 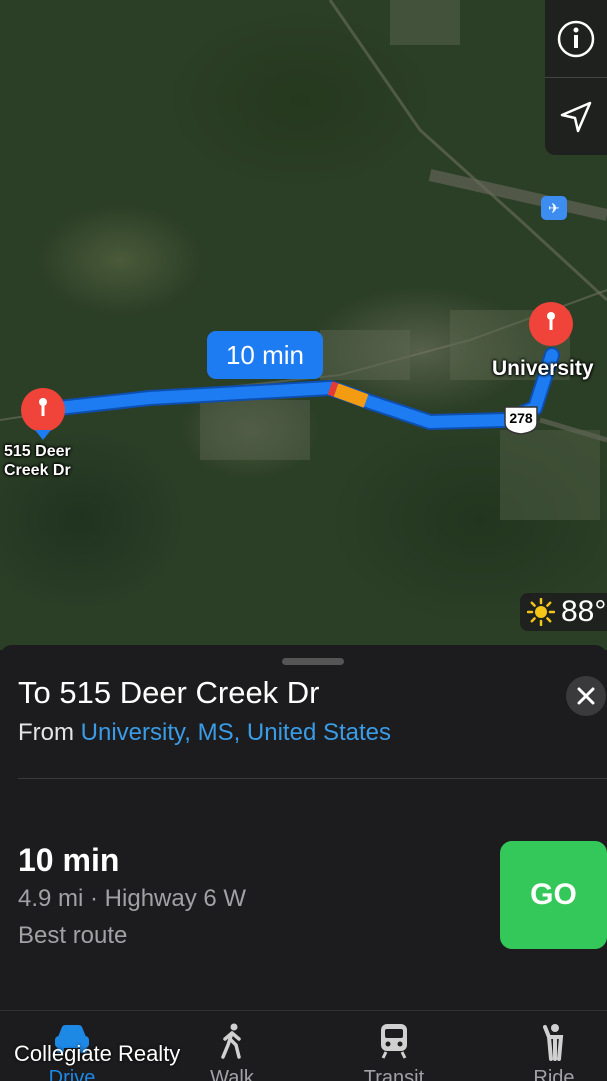 What do you see at coordinates (554, 1074) in the screenshot?
I see `tab-label: Ride` at bounding box center [554, 1074].